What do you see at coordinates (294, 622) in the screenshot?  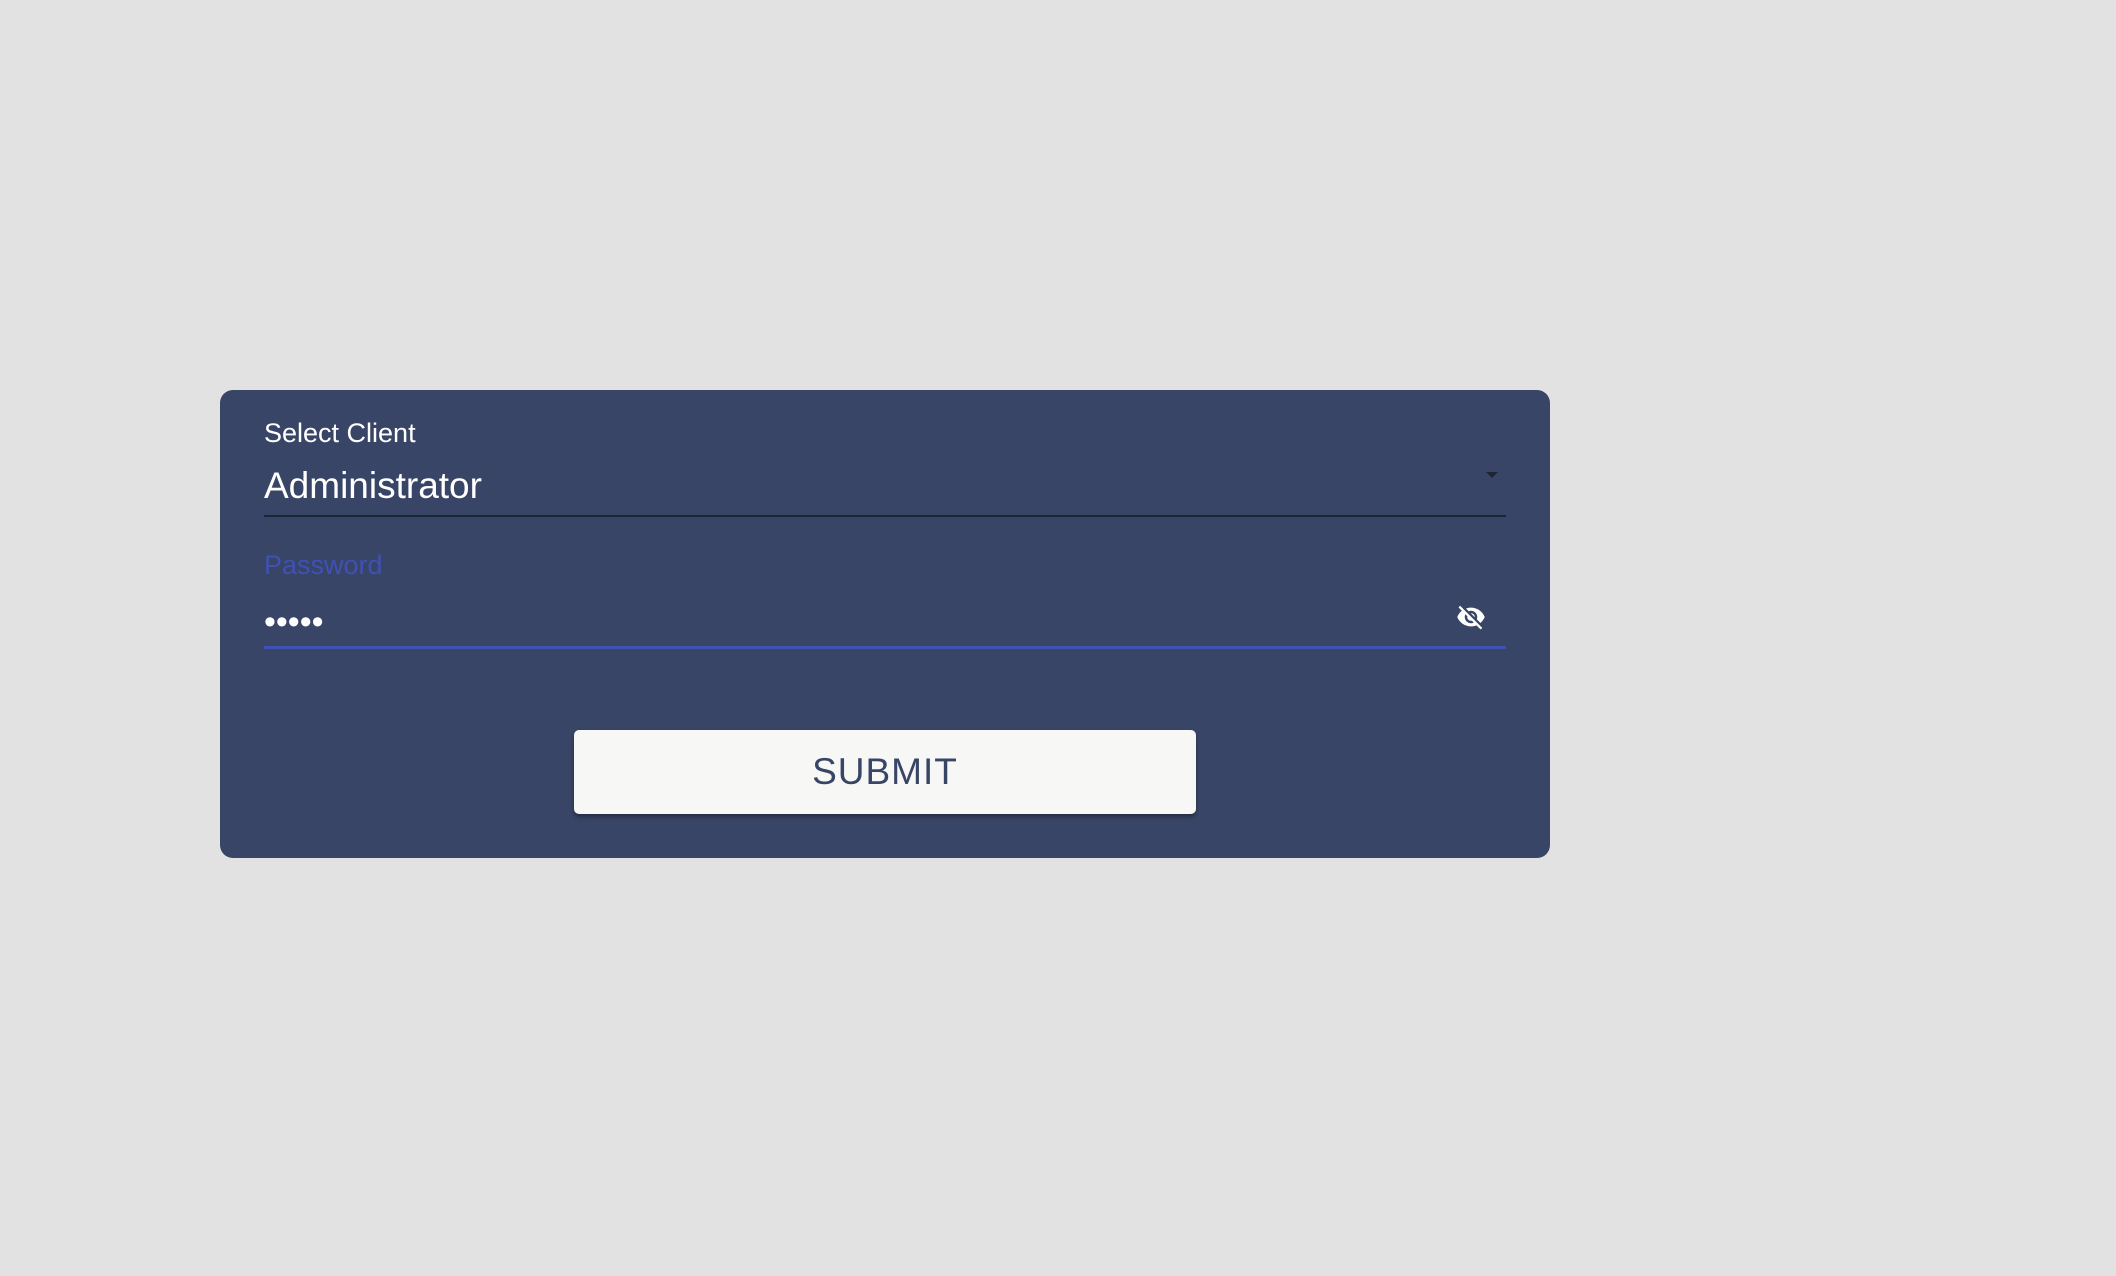 I see `password-input: •••••` at bounding box center [294, 622].